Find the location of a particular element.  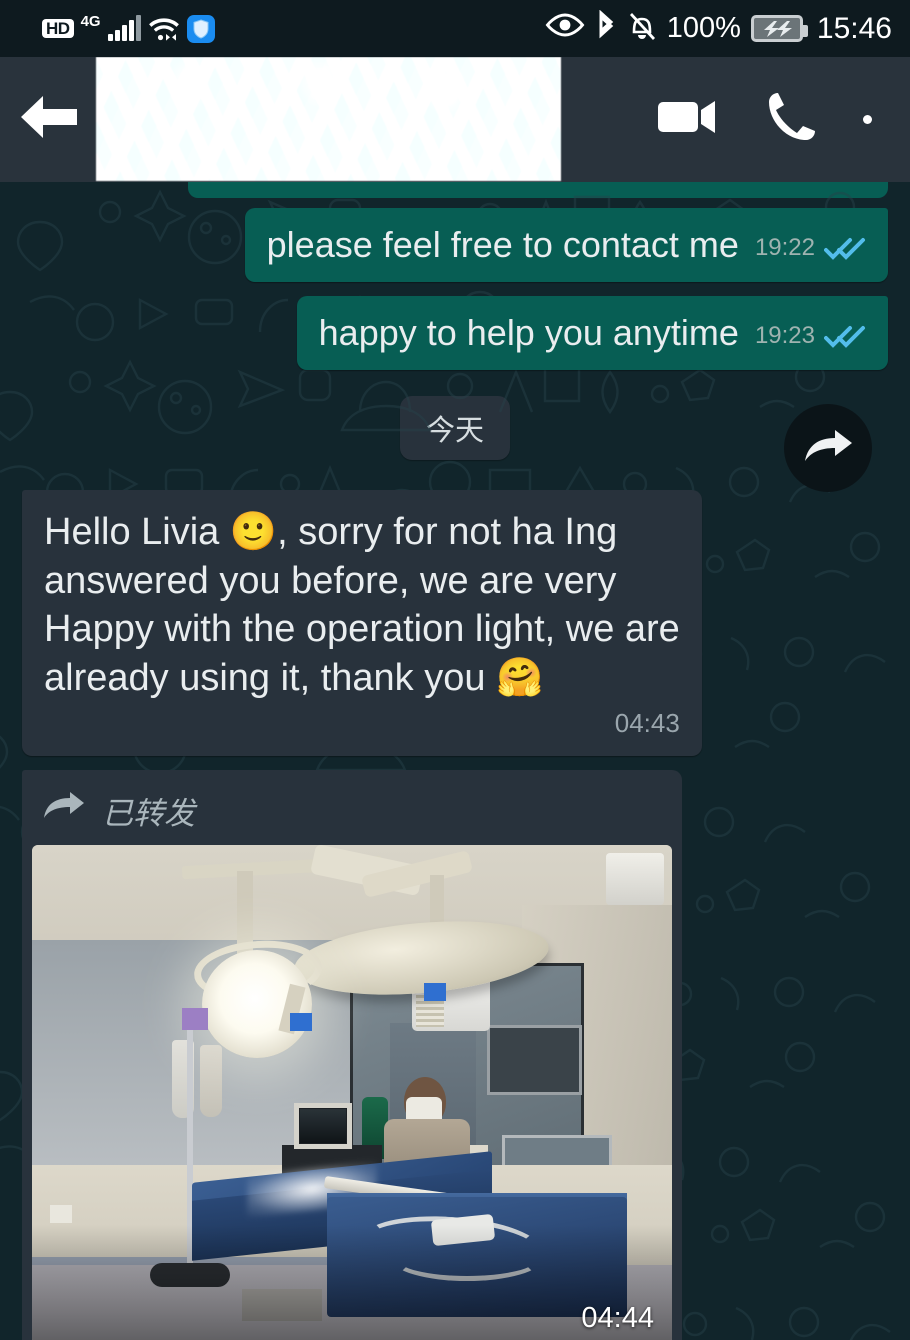

outgoing-message-bubble: please feel free to contact me 19:22 is located at coordinates (566, 245).